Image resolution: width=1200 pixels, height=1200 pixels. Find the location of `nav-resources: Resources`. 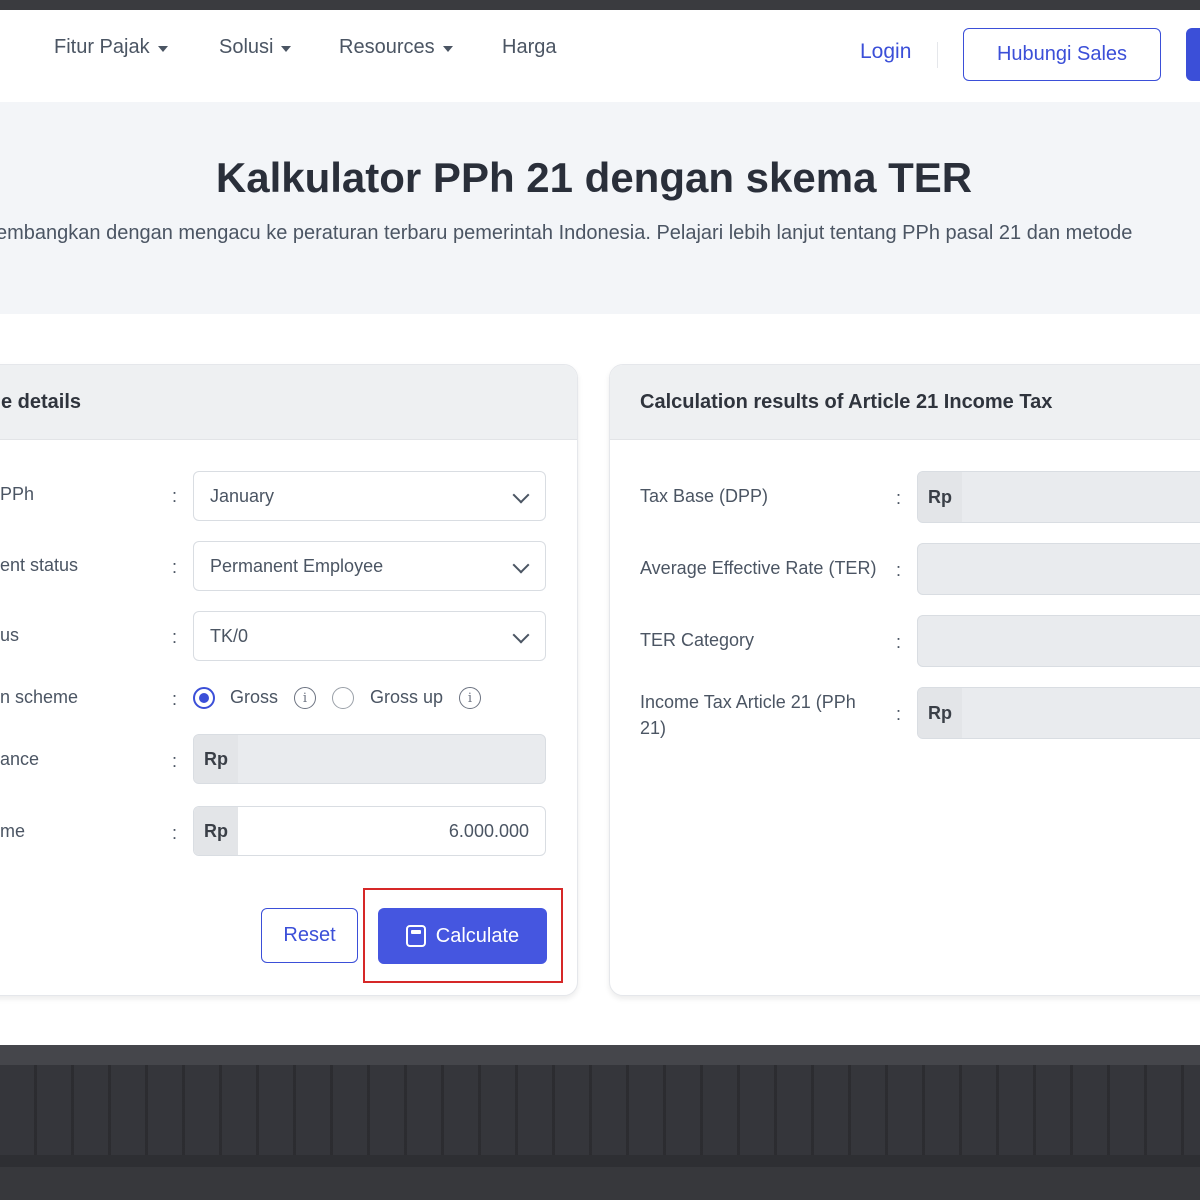

nav-resources: Resources is located at coordinates (396, 47).